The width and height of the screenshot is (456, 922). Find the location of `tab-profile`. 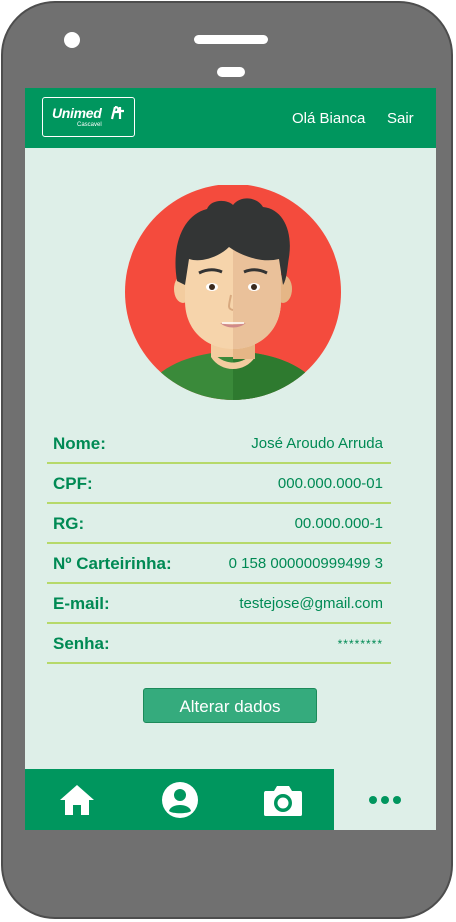

tab-profile is located at coordinates (179, 799).